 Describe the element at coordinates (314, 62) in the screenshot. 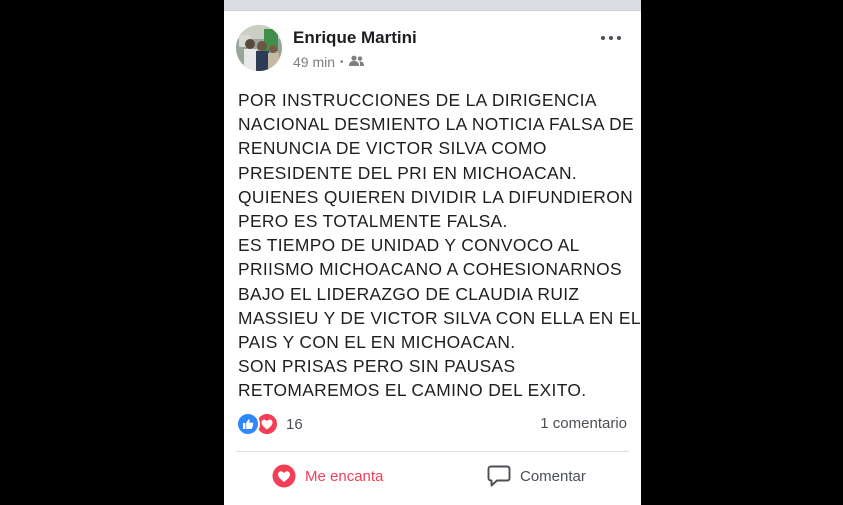

I see `post-time: 49 min` at that location.